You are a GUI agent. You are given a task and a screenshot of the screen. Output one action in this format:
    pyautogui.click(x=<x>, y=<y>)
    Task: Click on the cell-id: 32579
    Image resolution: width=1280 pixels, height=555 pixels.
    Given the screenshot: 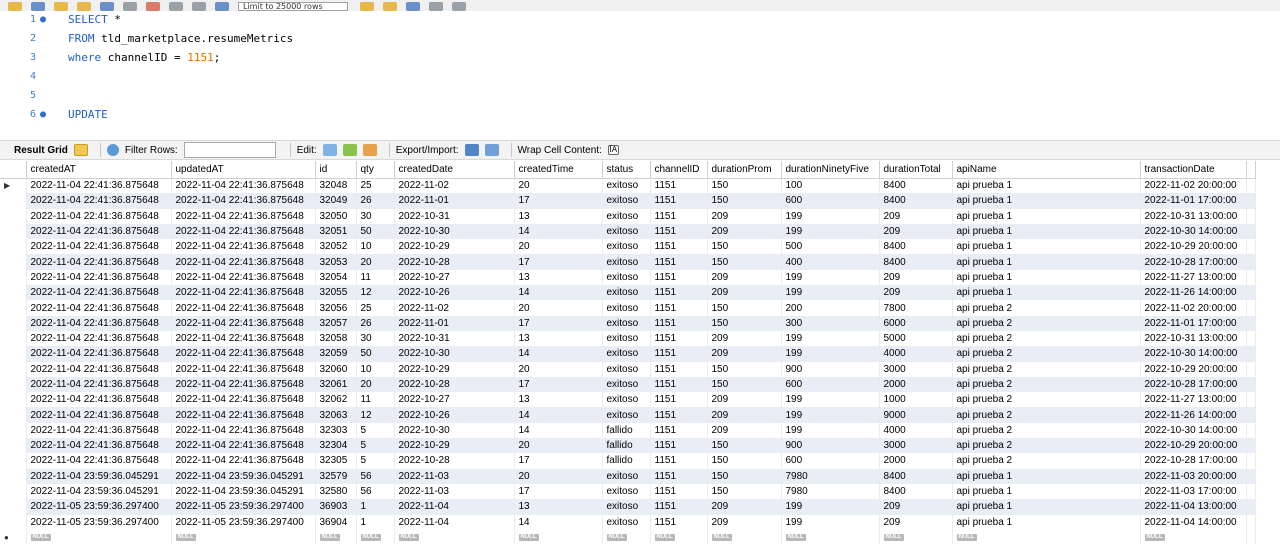 What is the action you would take?
    pyautogui.click(x=336, y=476)
    